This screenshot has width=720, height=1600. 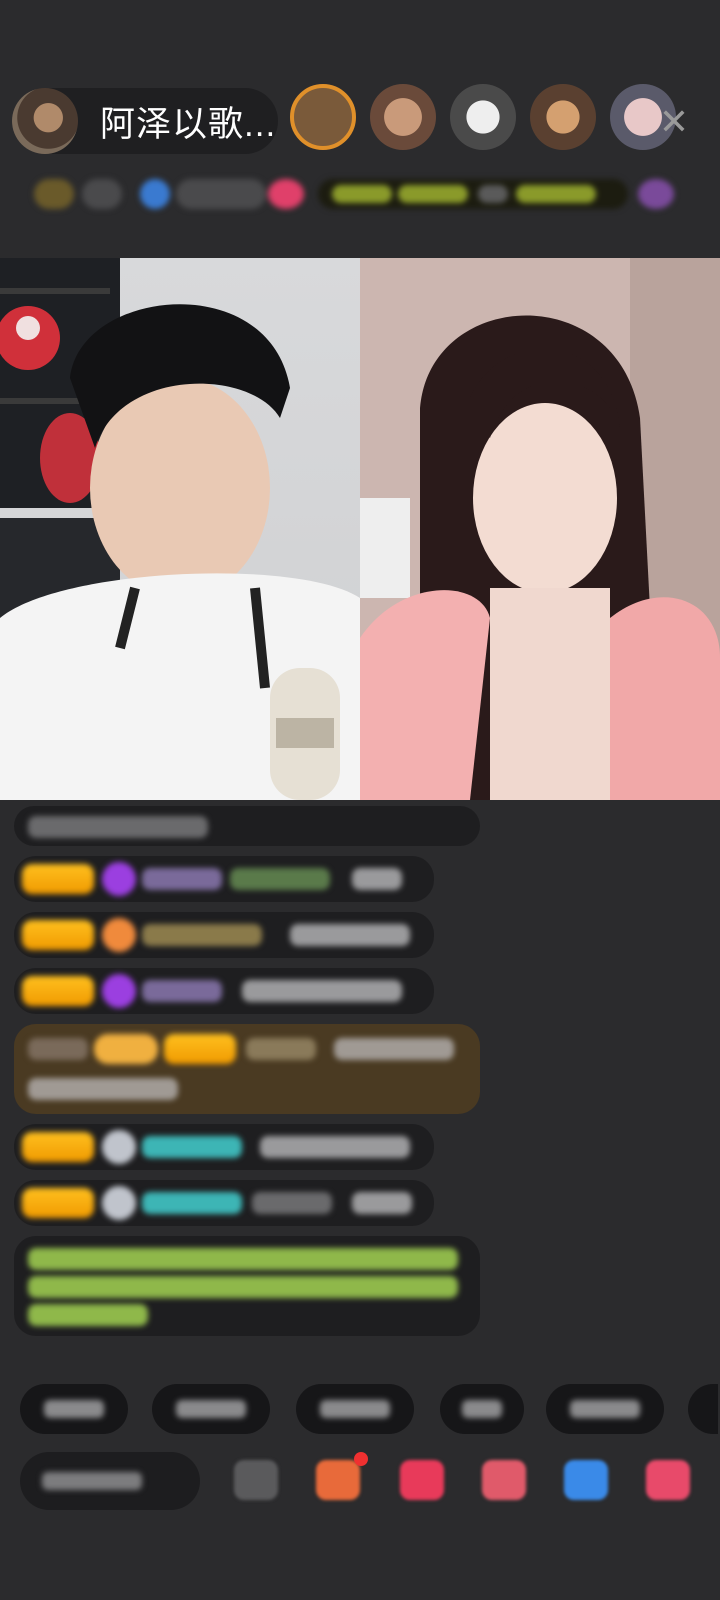 What do you see at coordinates (656, 194) in the screenshot?
I see `live-icon` at bounding box center [656, 194].